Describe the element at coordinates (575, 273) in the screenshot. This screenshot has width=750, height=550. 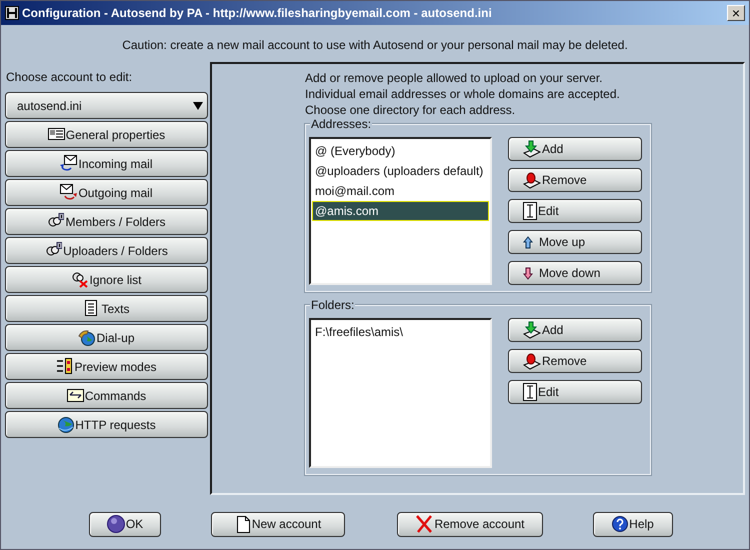
I see `action-button: Move down` at that location.